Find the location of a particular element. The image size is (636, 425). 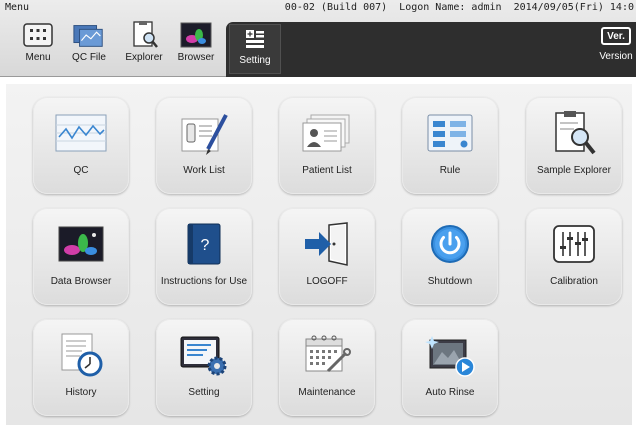

sample-explorer-icon is located at coordinates (574, 133).